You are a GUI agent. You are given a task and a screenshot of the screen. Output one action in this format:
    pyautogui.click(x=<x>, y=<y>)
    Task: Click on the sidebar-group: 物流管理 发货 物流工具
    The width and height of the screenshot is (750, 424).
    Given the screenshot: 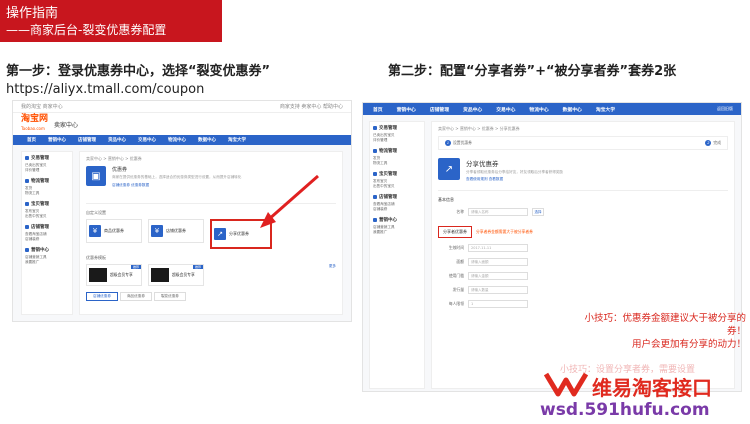 What is the action you would take?
    pyautogui.click(x=47, y=187)
    